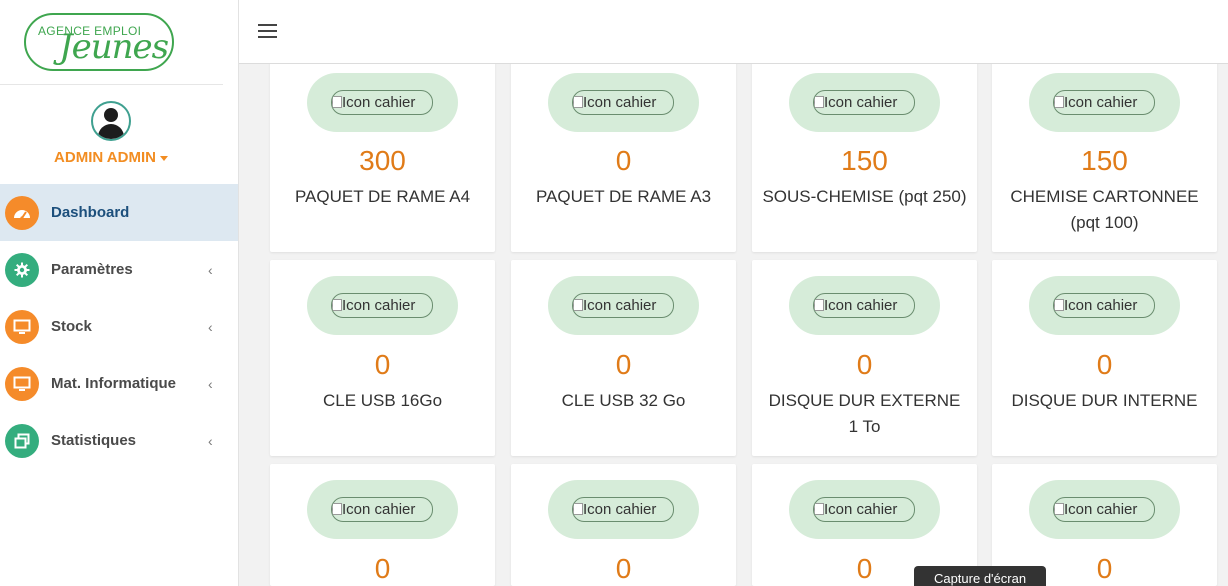  What do you see at coordinates (114, 47) in the screenshot?
I see `logo-big-text: Jeunes` at bounding box center [114, 47].